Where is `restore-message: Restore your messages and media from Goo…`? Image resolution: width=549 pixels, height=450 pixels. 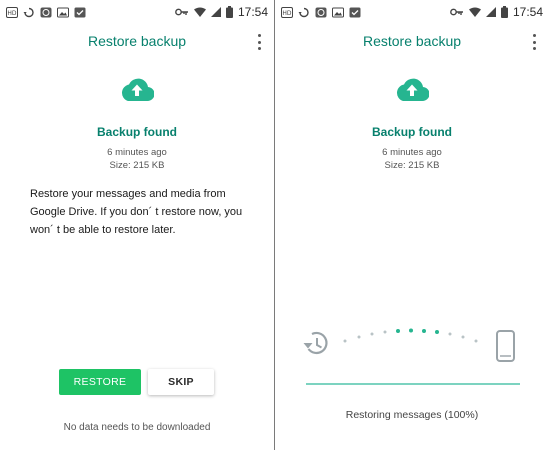
restore-message: Restore your messages and media from Goo… is located at coordinates (136, 212).